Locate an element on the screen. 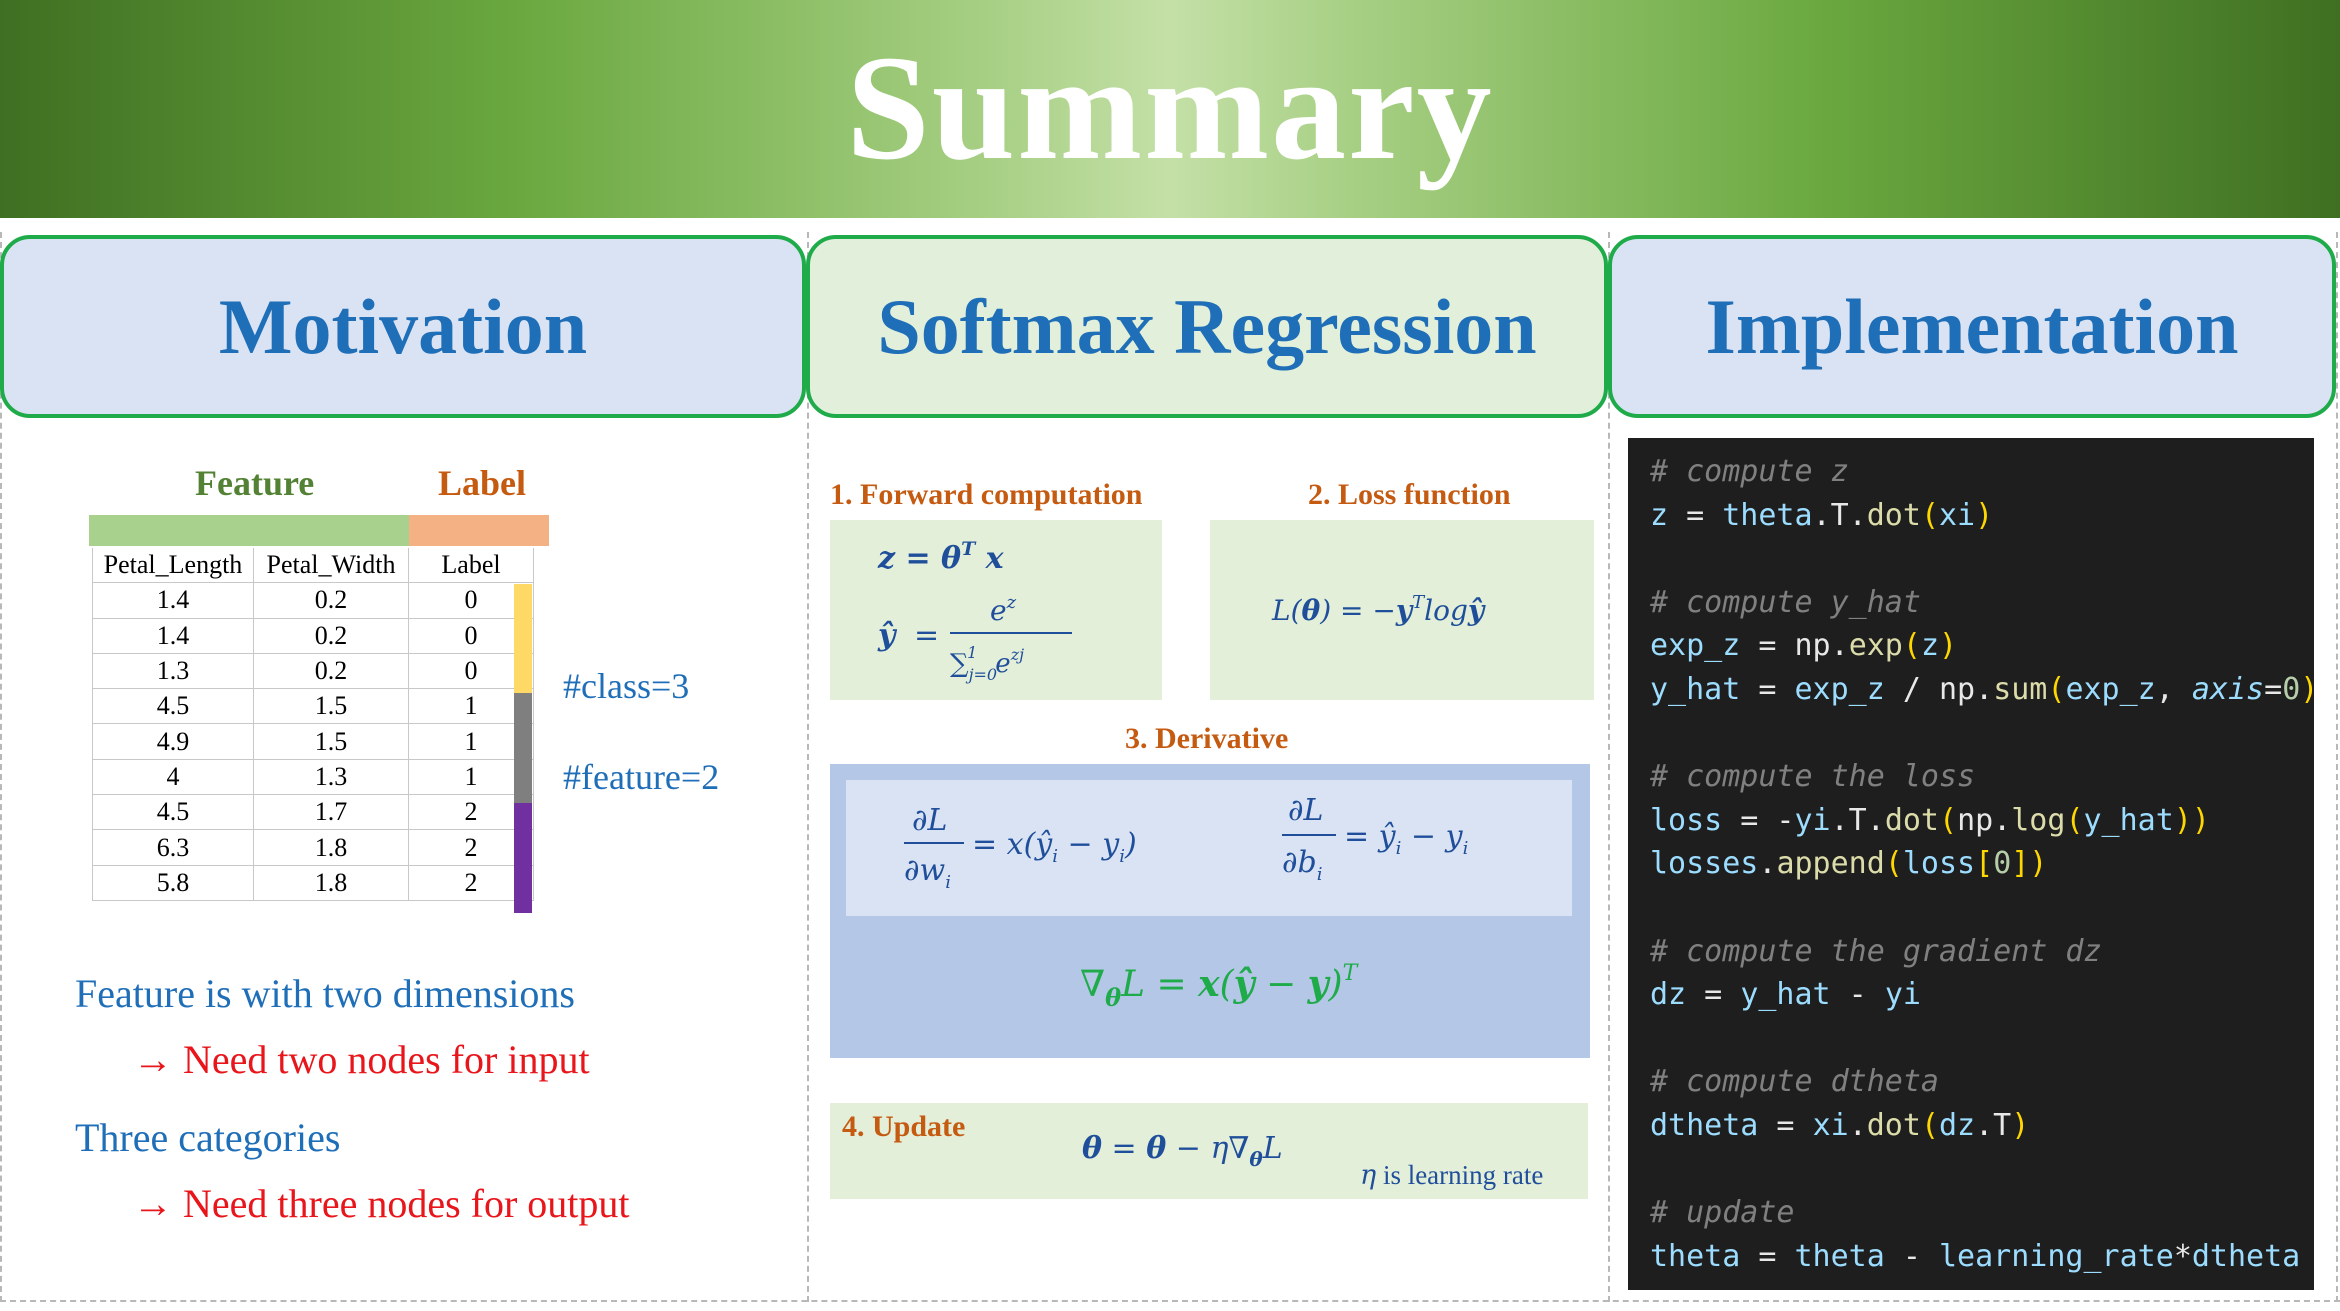 The width and height of the screenshot is (2340, 1311). code-comment: # compute y_hat is located at coordinates (1785, 602).